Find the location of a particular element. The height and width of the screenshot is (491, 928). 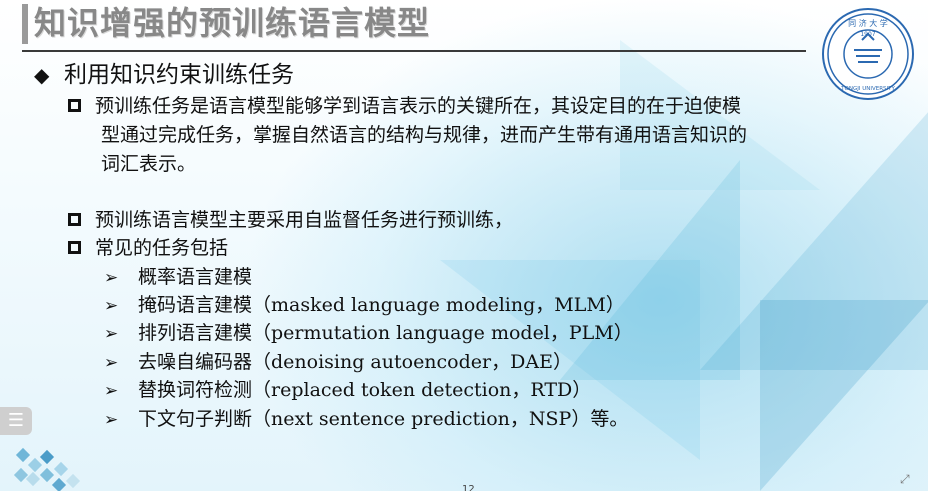

task-text: 替换词符检测（replaced token detection，RTD） is located at coordinates (365, 390).